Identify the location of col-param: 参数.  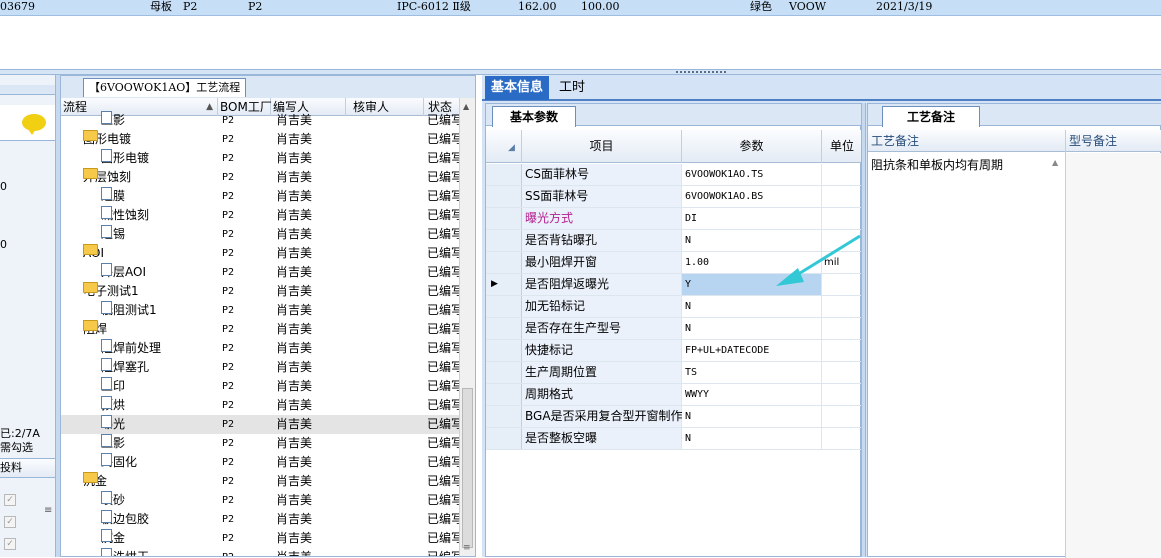
(752, 146).